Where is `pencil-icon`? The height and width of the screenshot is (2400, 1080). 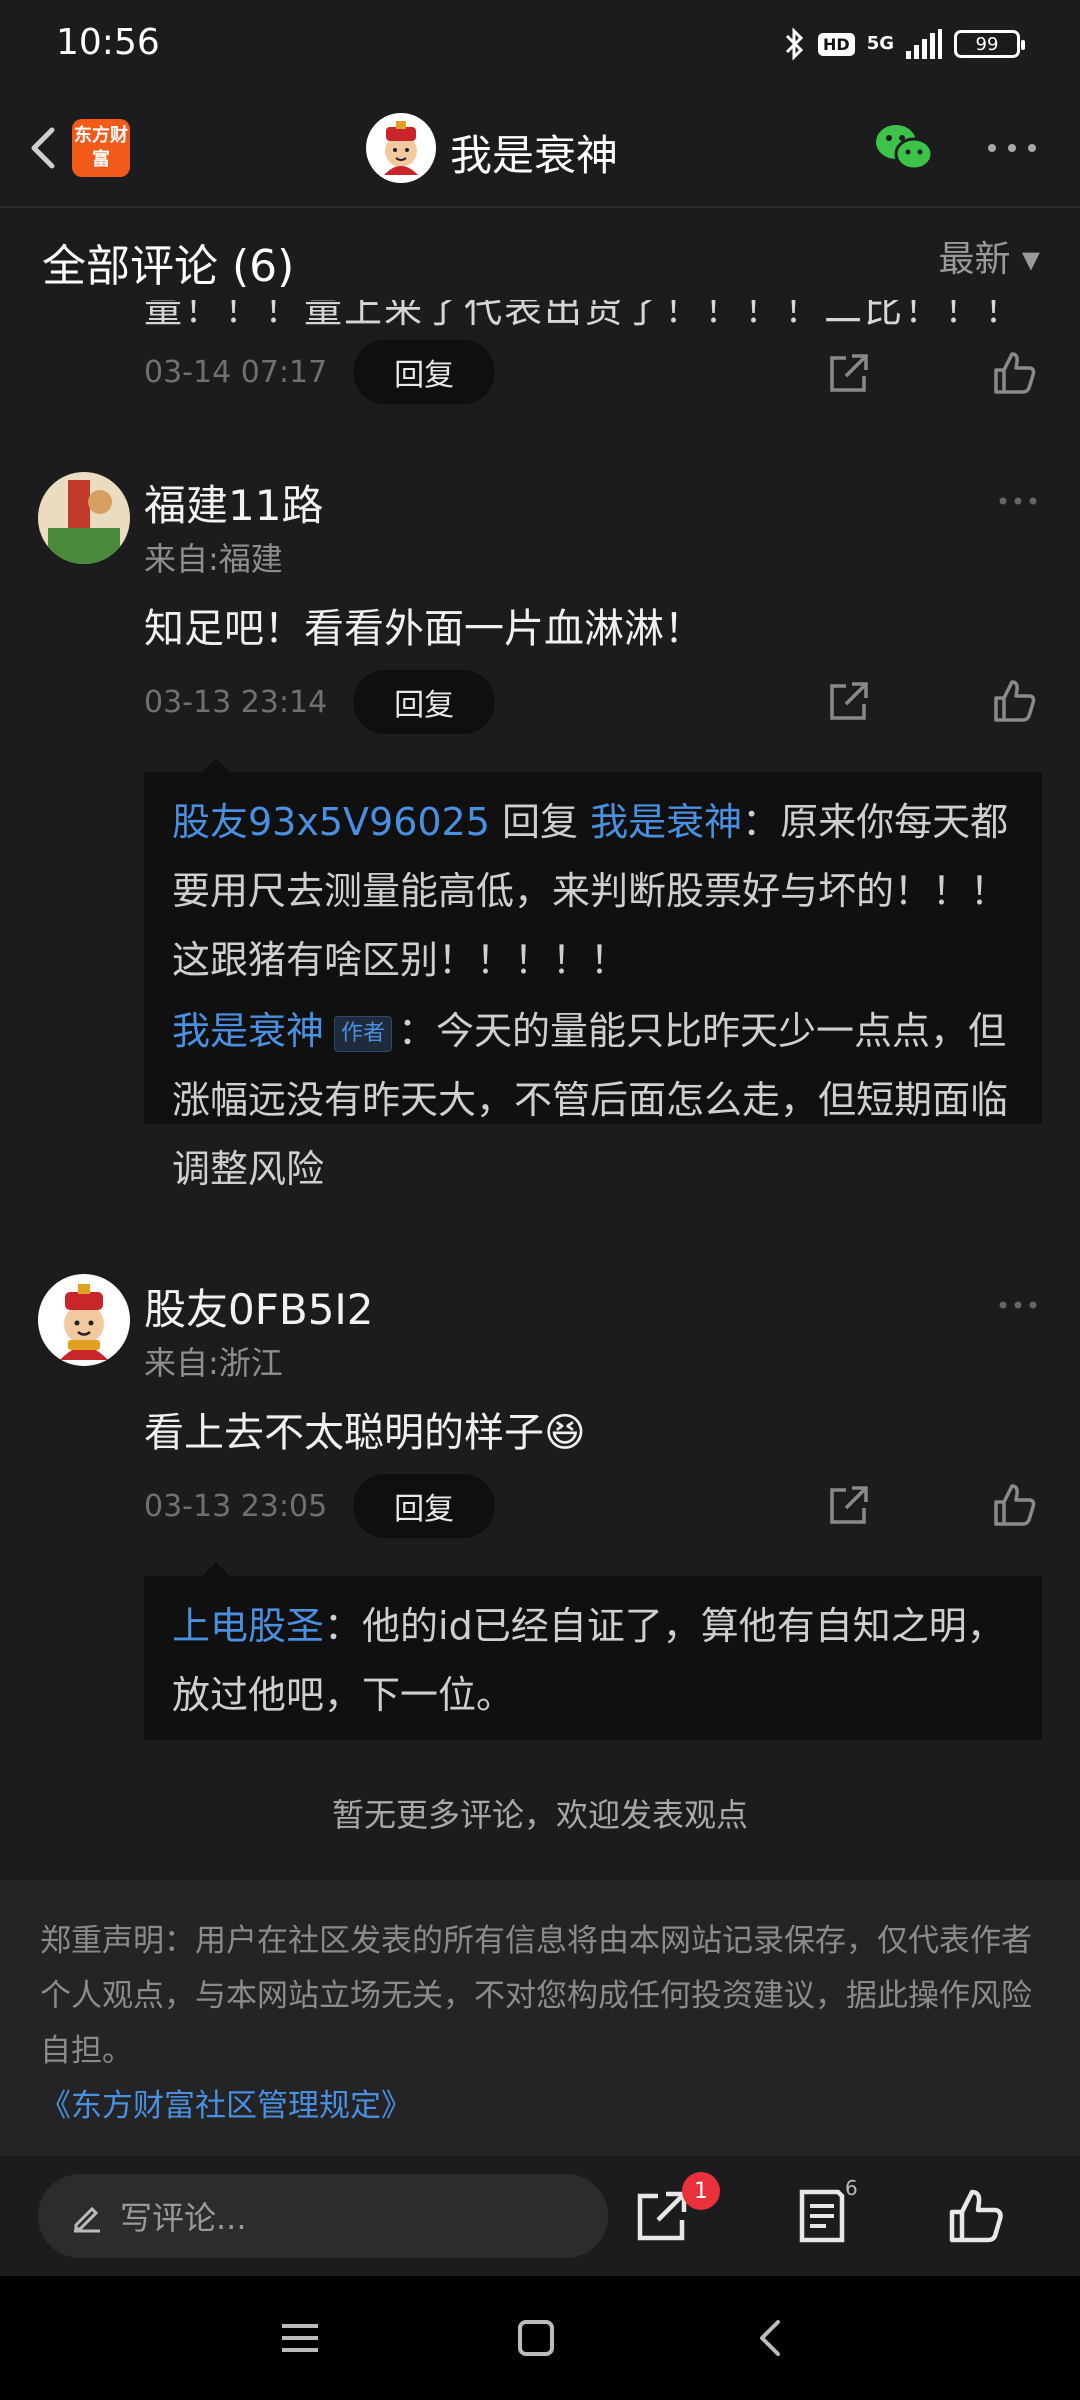 pencil-icon is located at coordinates (87, 2219).